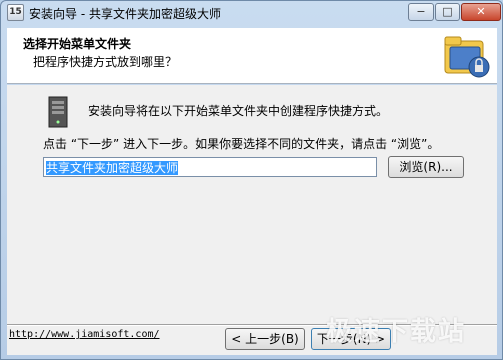 The image size is (503, 360). I want to click on website-link: http://www.jiamisoft.com/, so click(84, 334).